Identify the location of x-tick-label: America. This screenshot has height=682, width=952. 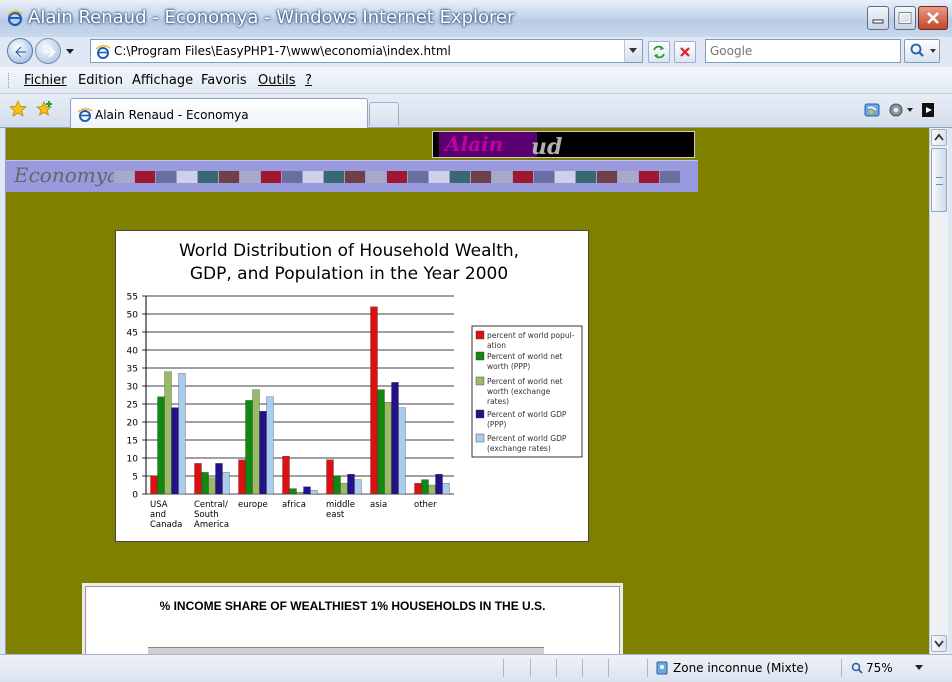
(211, 525).